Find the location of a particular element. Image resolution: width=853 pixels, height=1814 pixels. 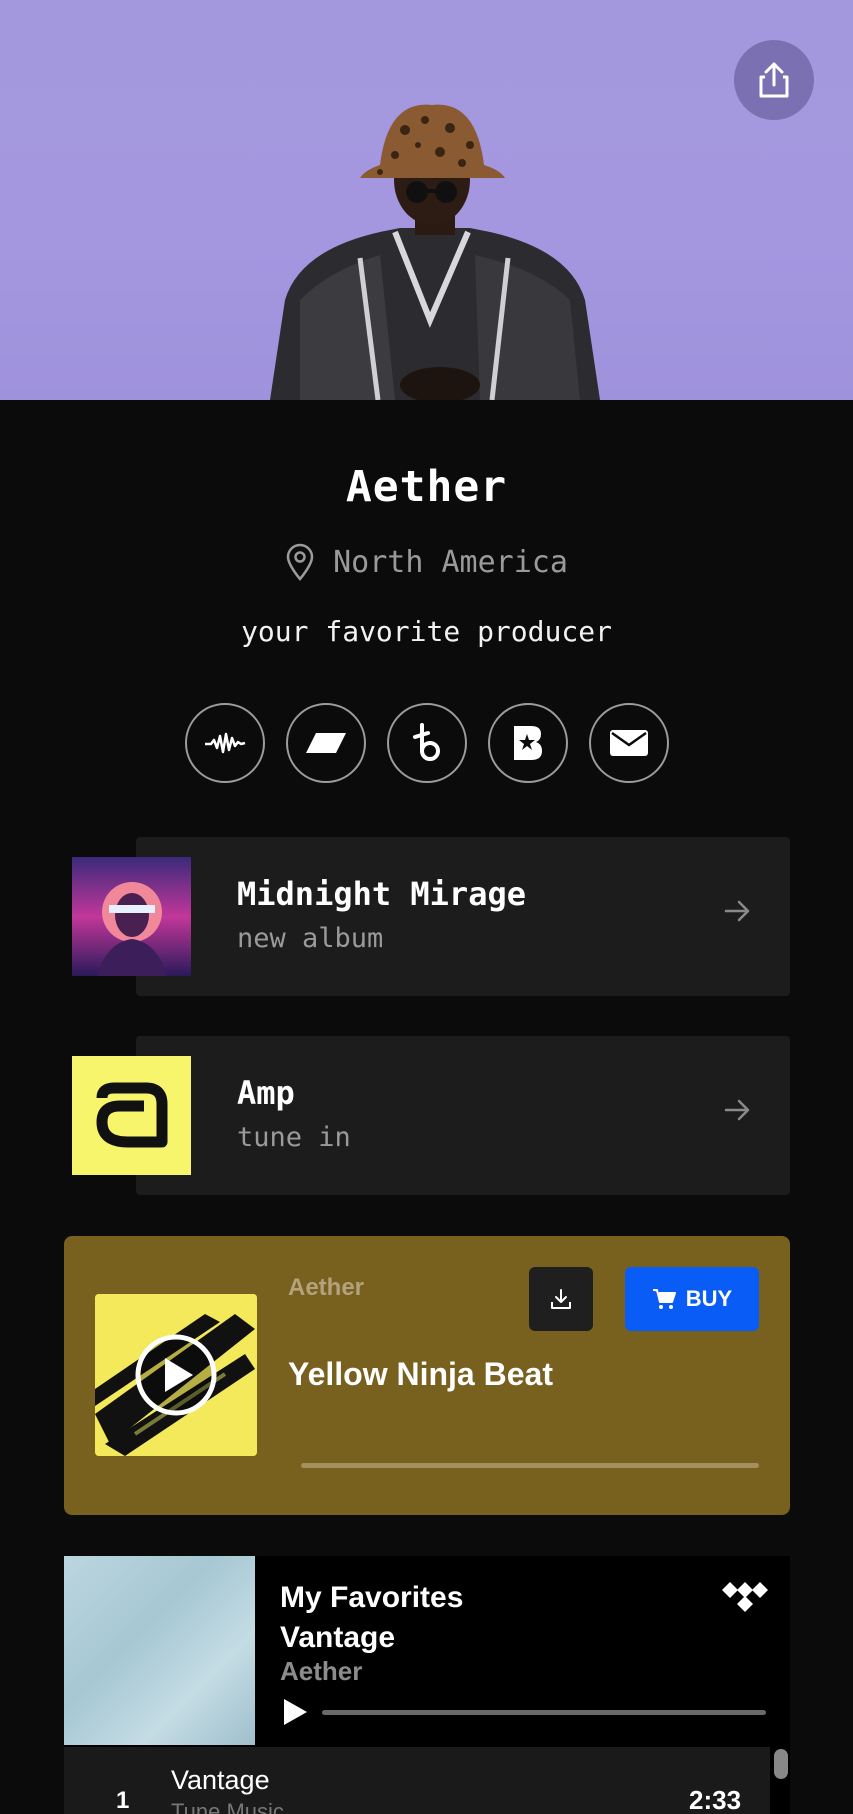

link-title: Amp is located at coordinates (266, 1093).